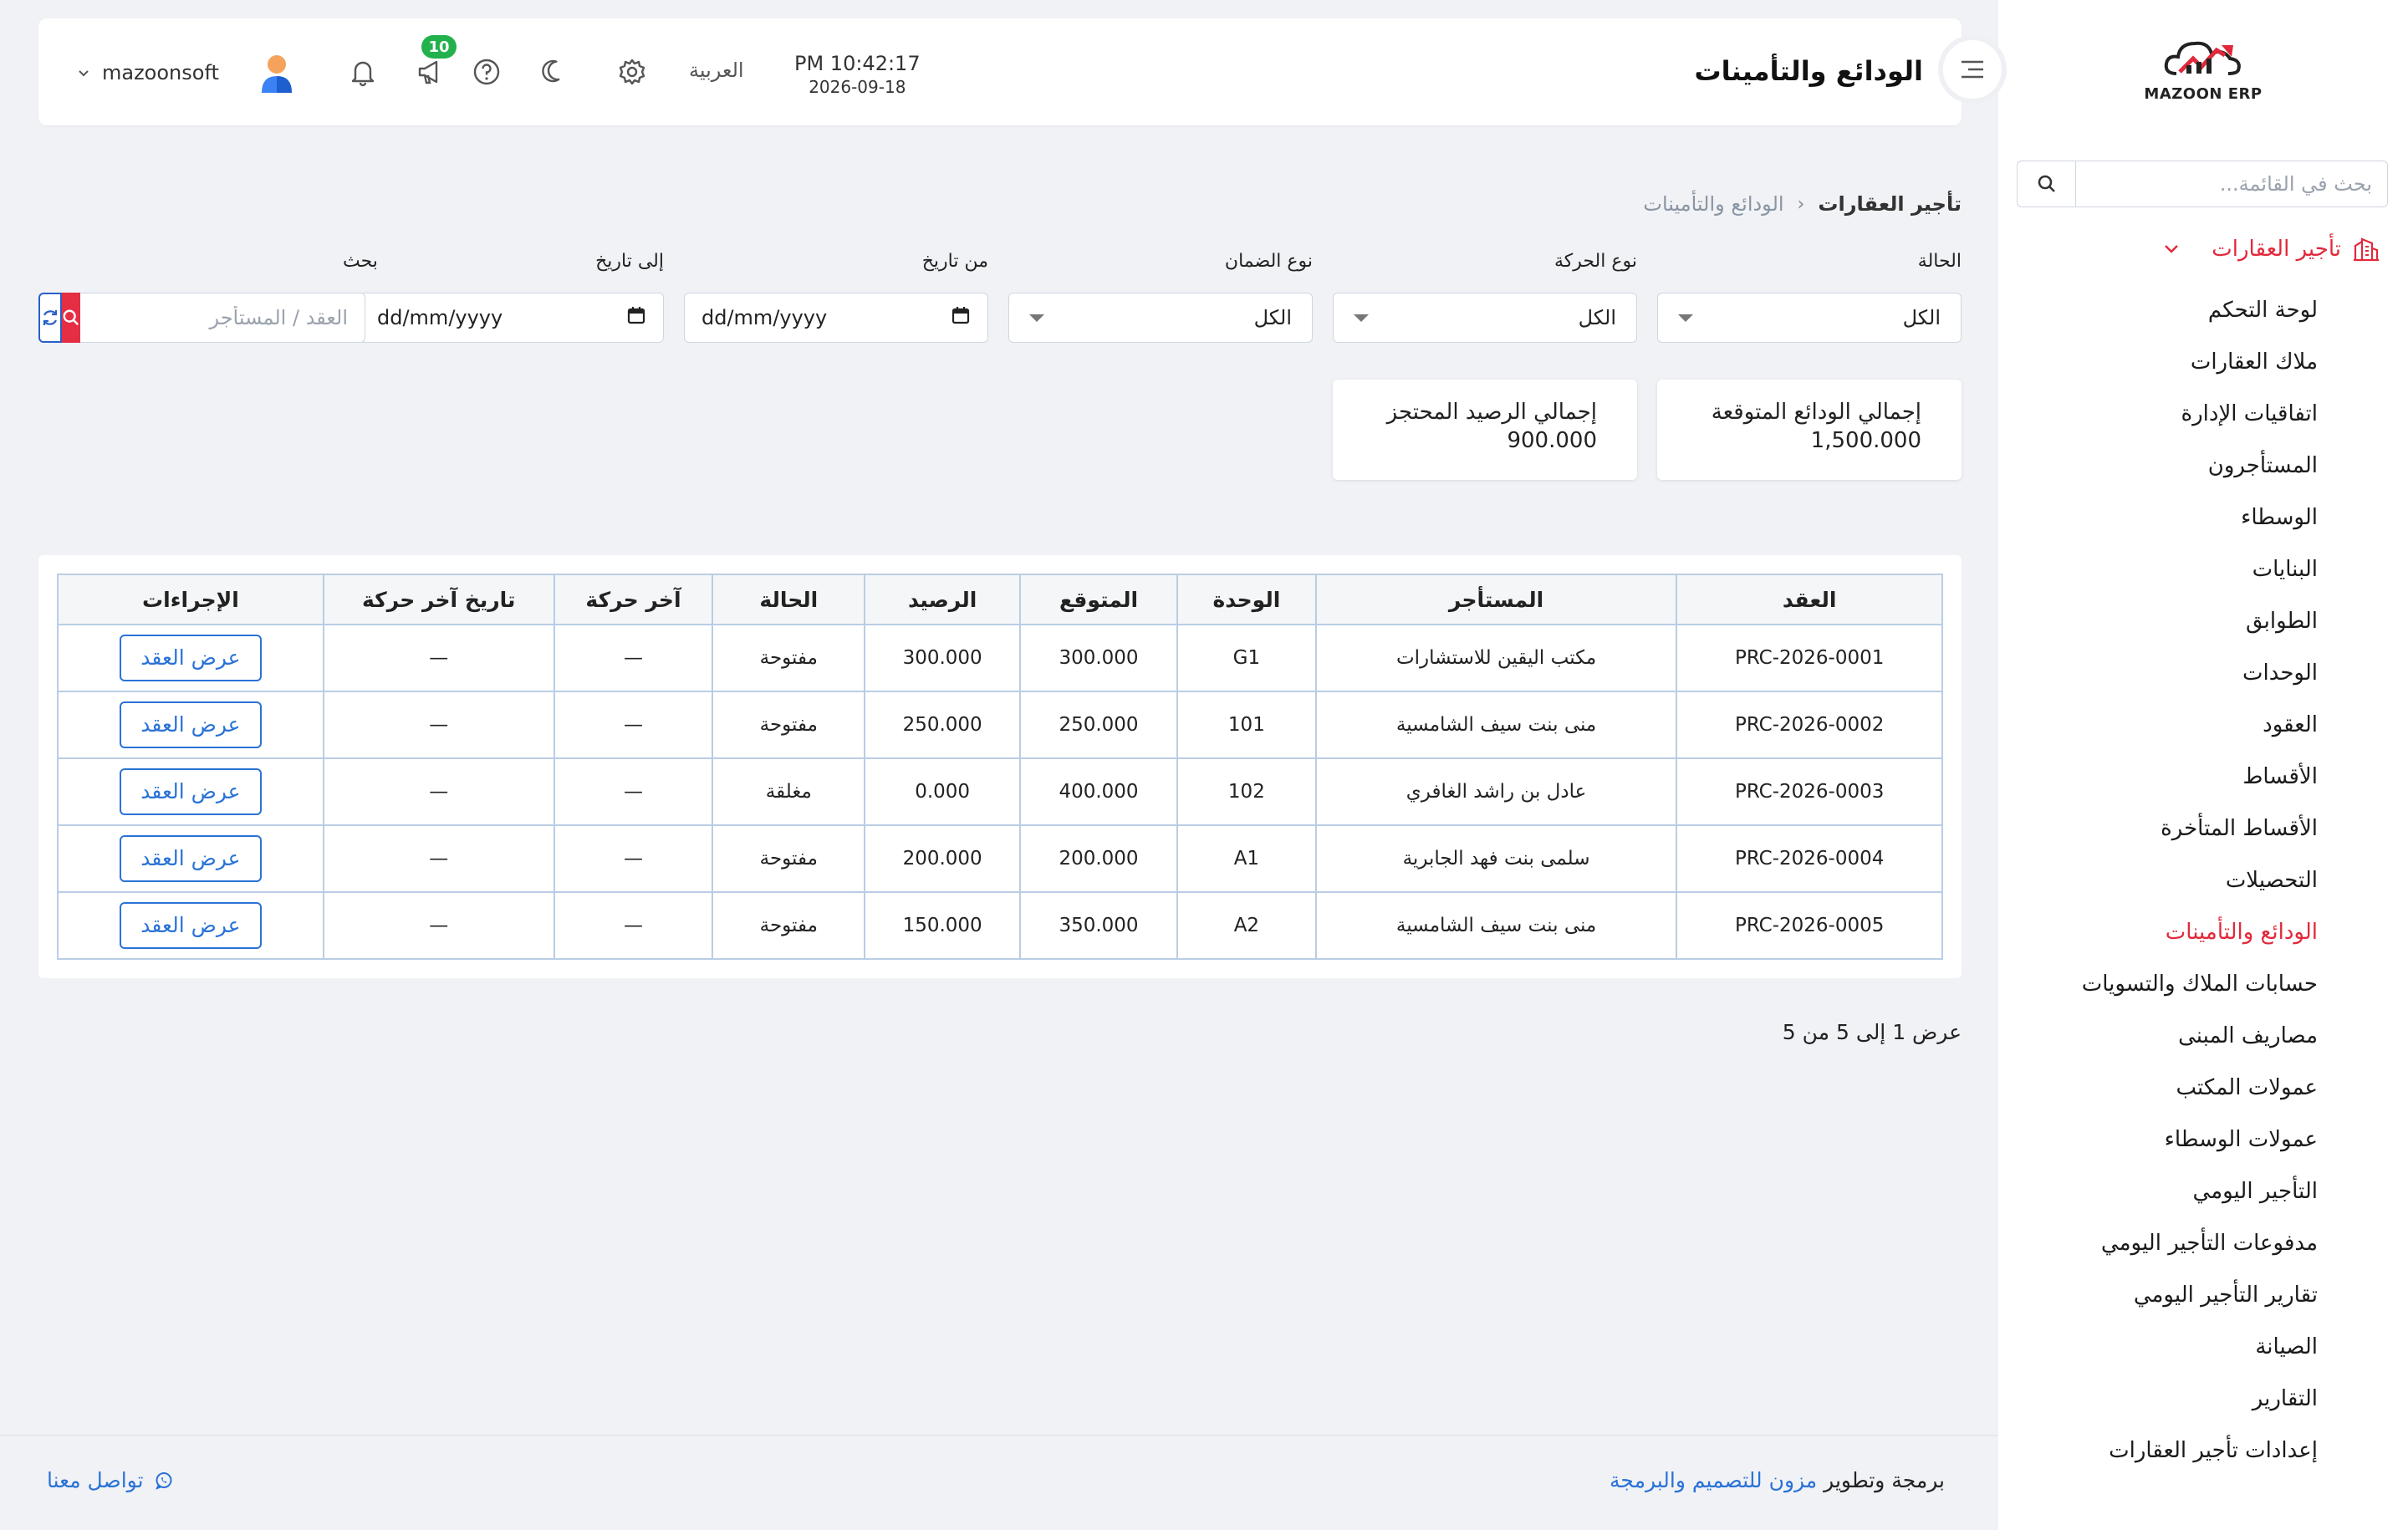 Image resolution: width=2408 pixels, height=1530 pixels. Describe the element at coordinates (487, 72) in the screenshot. I see `help-icon` at that location.